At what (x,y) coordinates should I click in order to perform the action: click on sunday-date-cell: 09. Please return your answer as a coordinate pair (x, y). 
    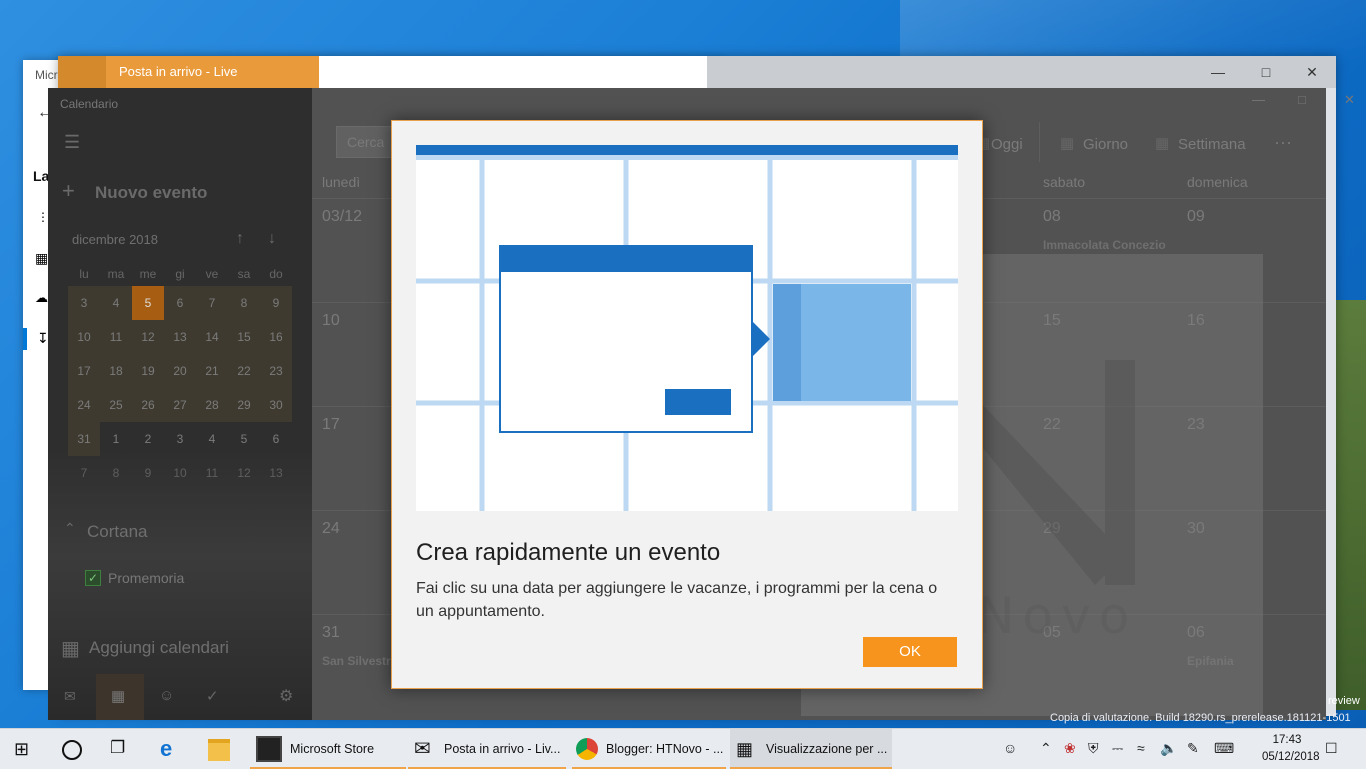
    Looking at the image, I should click on (1196, 217).